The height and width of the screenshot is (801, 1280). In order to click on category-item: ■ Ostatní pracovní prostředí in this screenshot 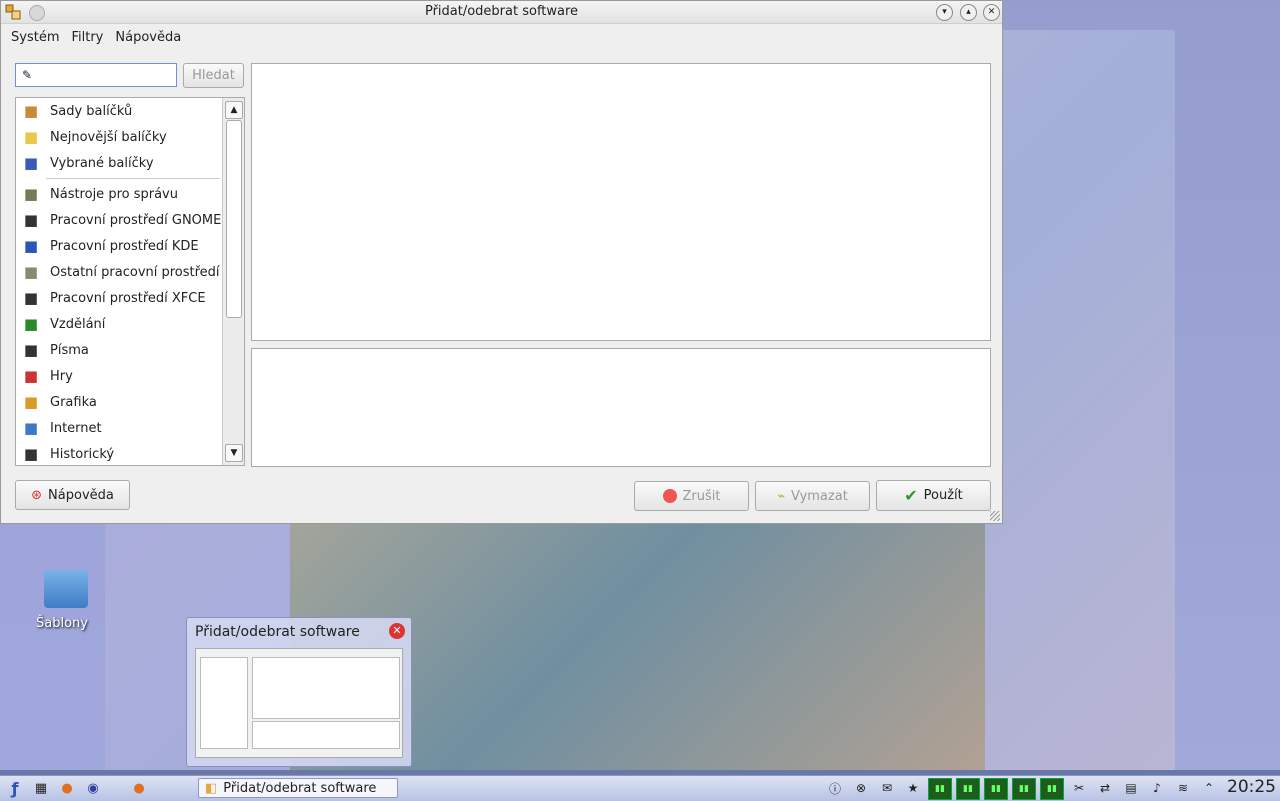, I will do `click(130, 272)`.